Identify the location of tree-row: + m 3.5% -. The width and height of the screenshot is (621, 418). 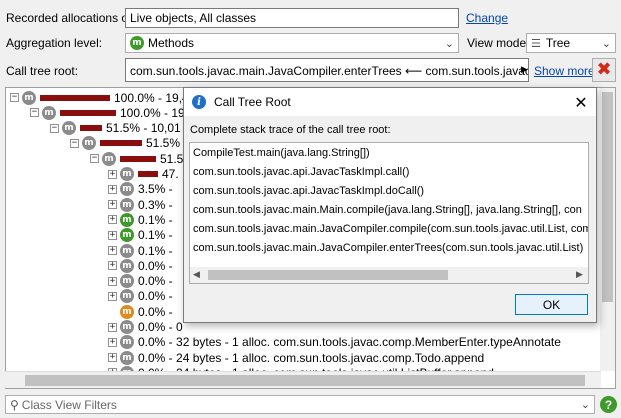
(140, 189).